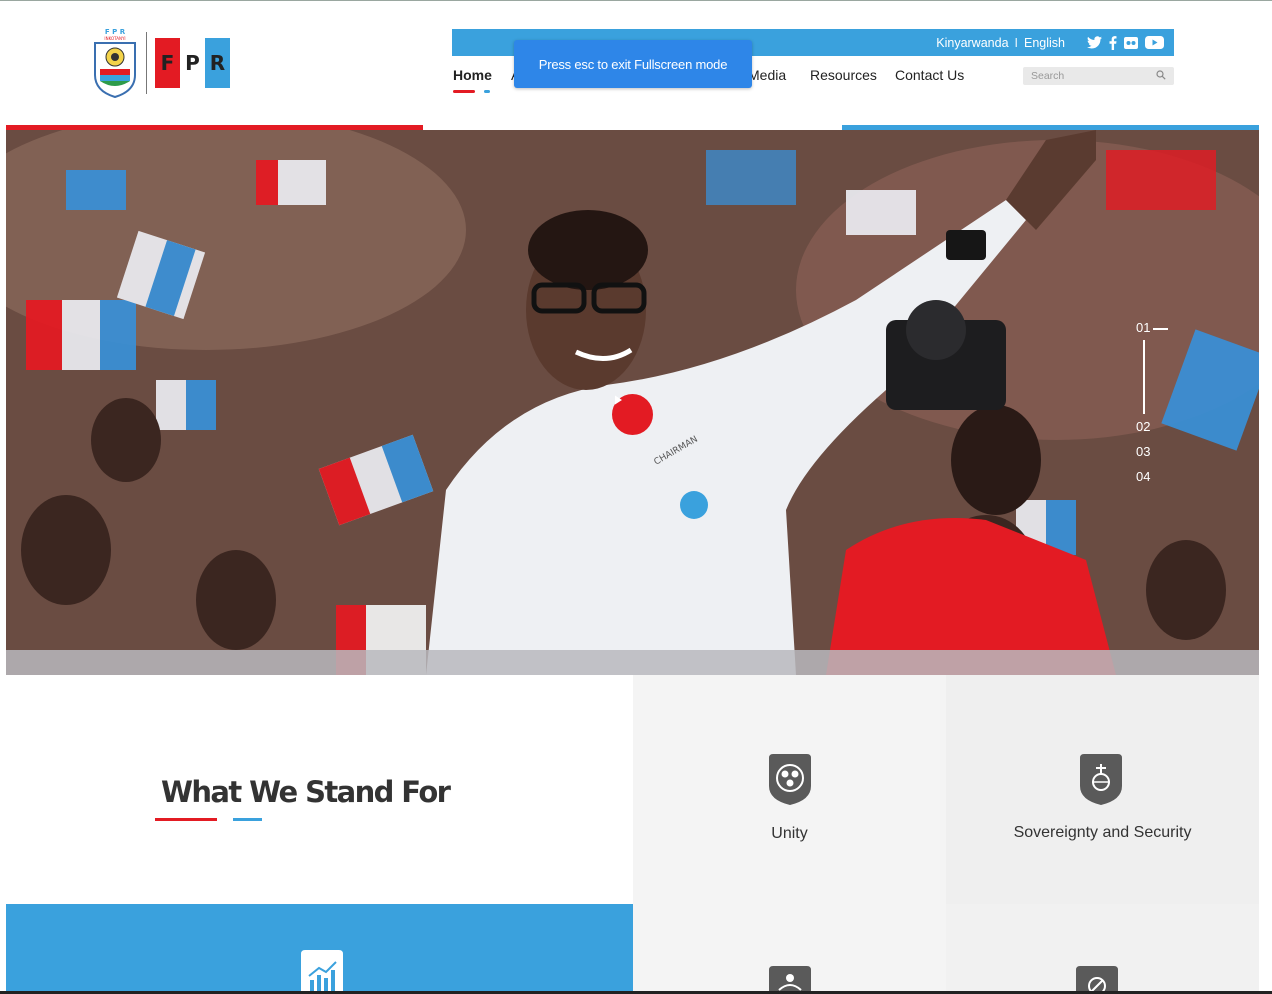  I want to click on section-title: What We Stand For, so click(306, 792).